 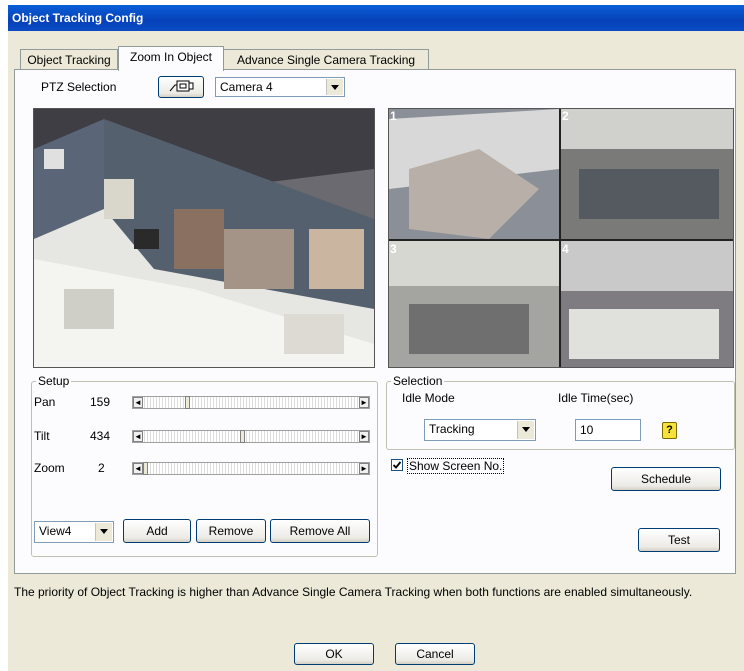 I want to click on idle-mode-value: Tracking, so click(x=452, y=429).